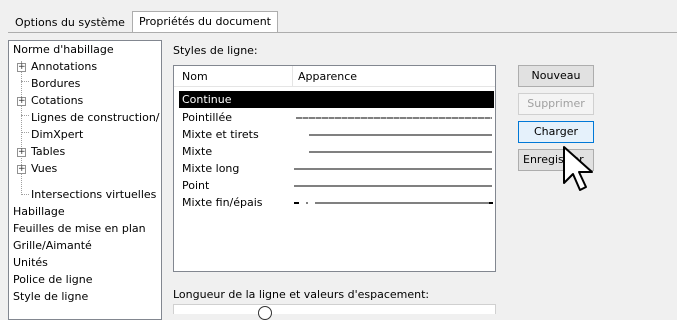 This screenshot has width=677, height=320. I want to click on line-style-name: Mixte fin/épais, so click(222, 202).